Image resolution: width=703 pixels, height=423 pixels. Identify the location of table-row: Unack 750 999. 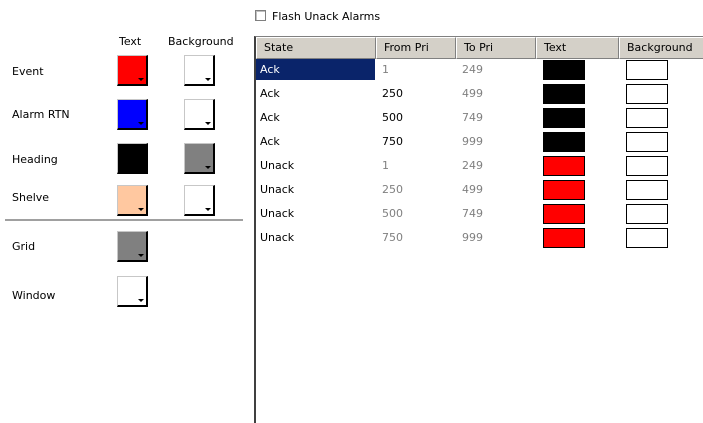
(479, 237).